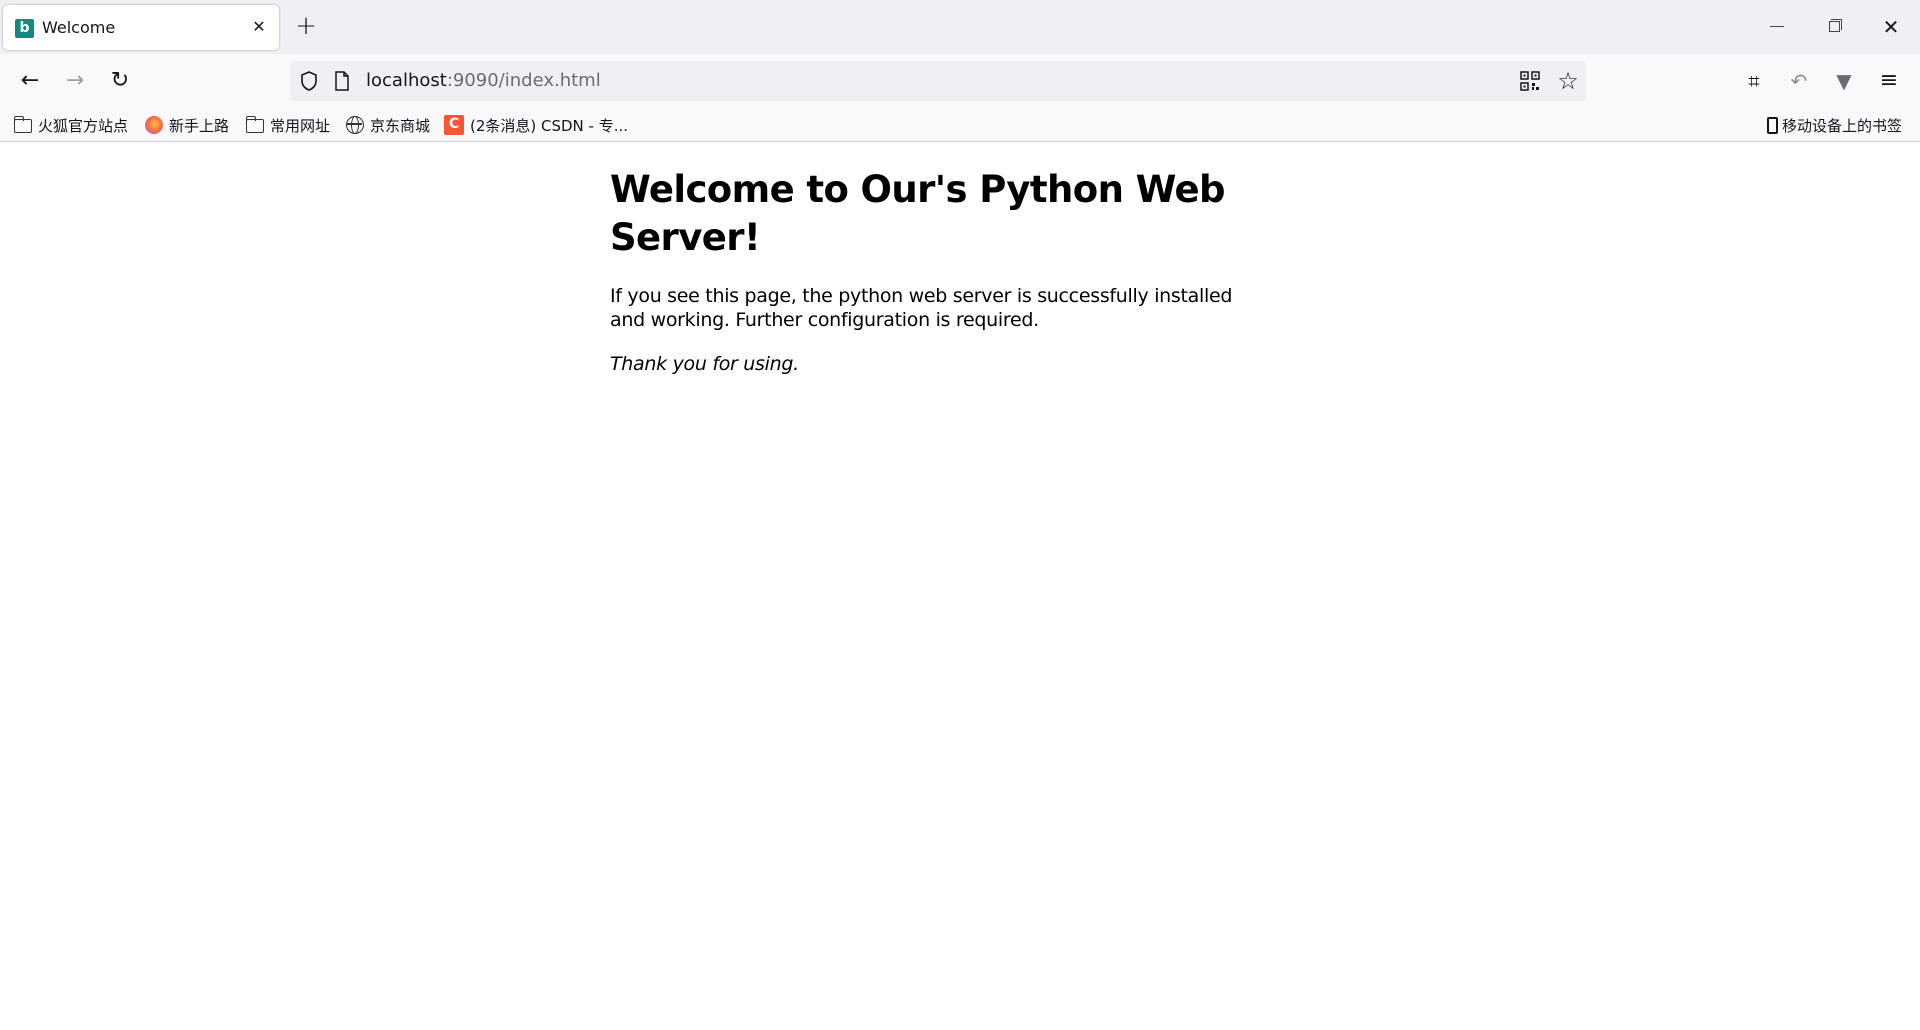 This screenshot has height=1030, width=1920. What do you see at coordinates (141, 27) in the screenshot?
I see `tab-welcome: b Welcome ✕` at bounding box center [141, 27].